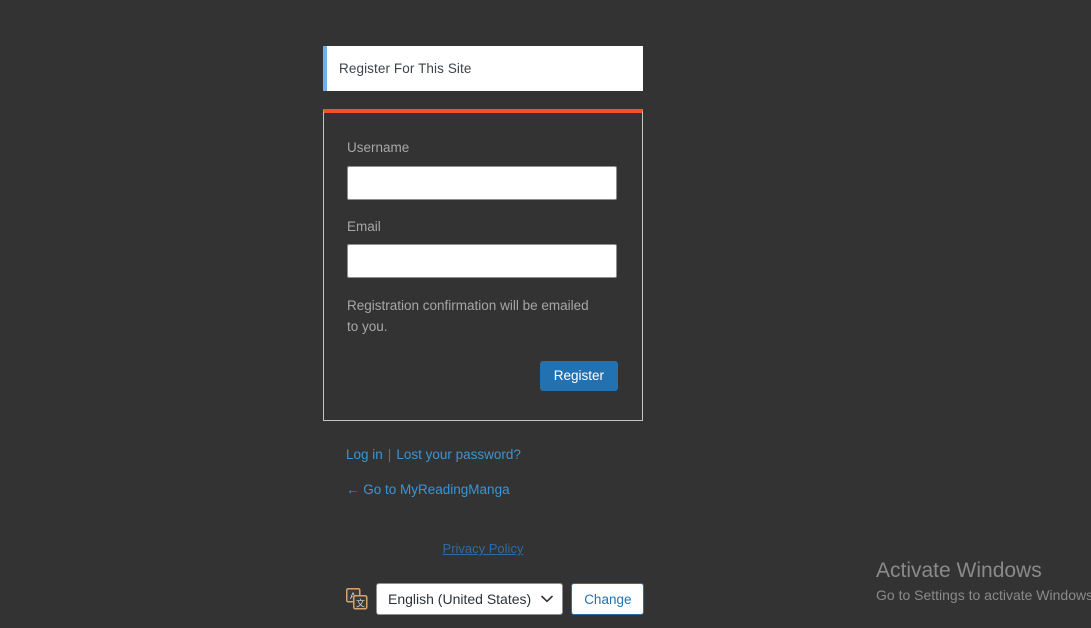 The width and height of the screenshot is (1091, 628). Describe the element at coordinates (547, 599) in the screenshot. I see `chevron-down-icon` at that location.